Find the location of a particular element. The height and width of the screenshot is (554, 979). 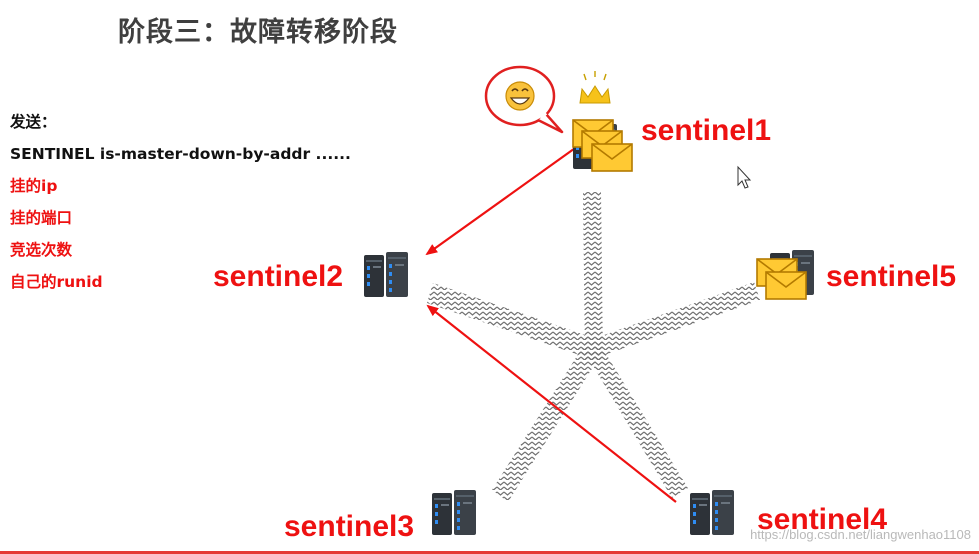

sentinel1-node is located at coordinates (602, 145).